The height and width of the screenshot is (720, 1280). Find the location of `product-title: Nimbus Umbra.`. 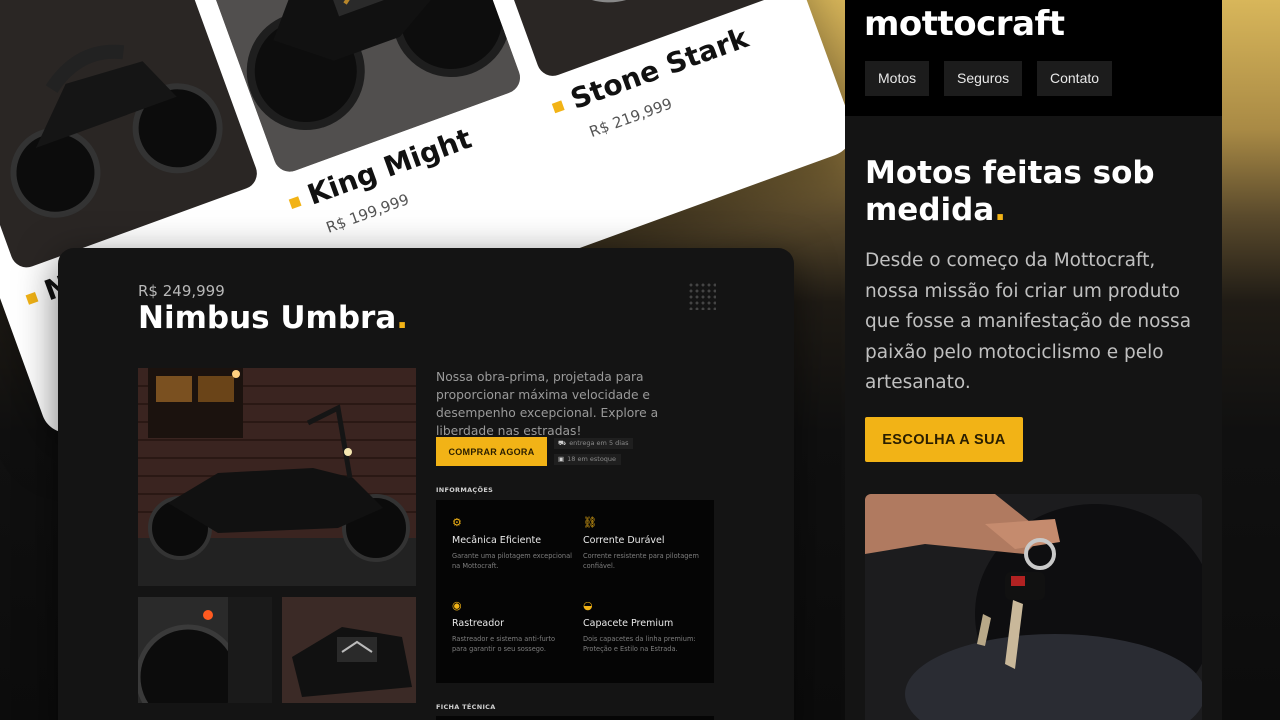

product-title: Nimbus Umbra. is located at coordinates (273, 318).